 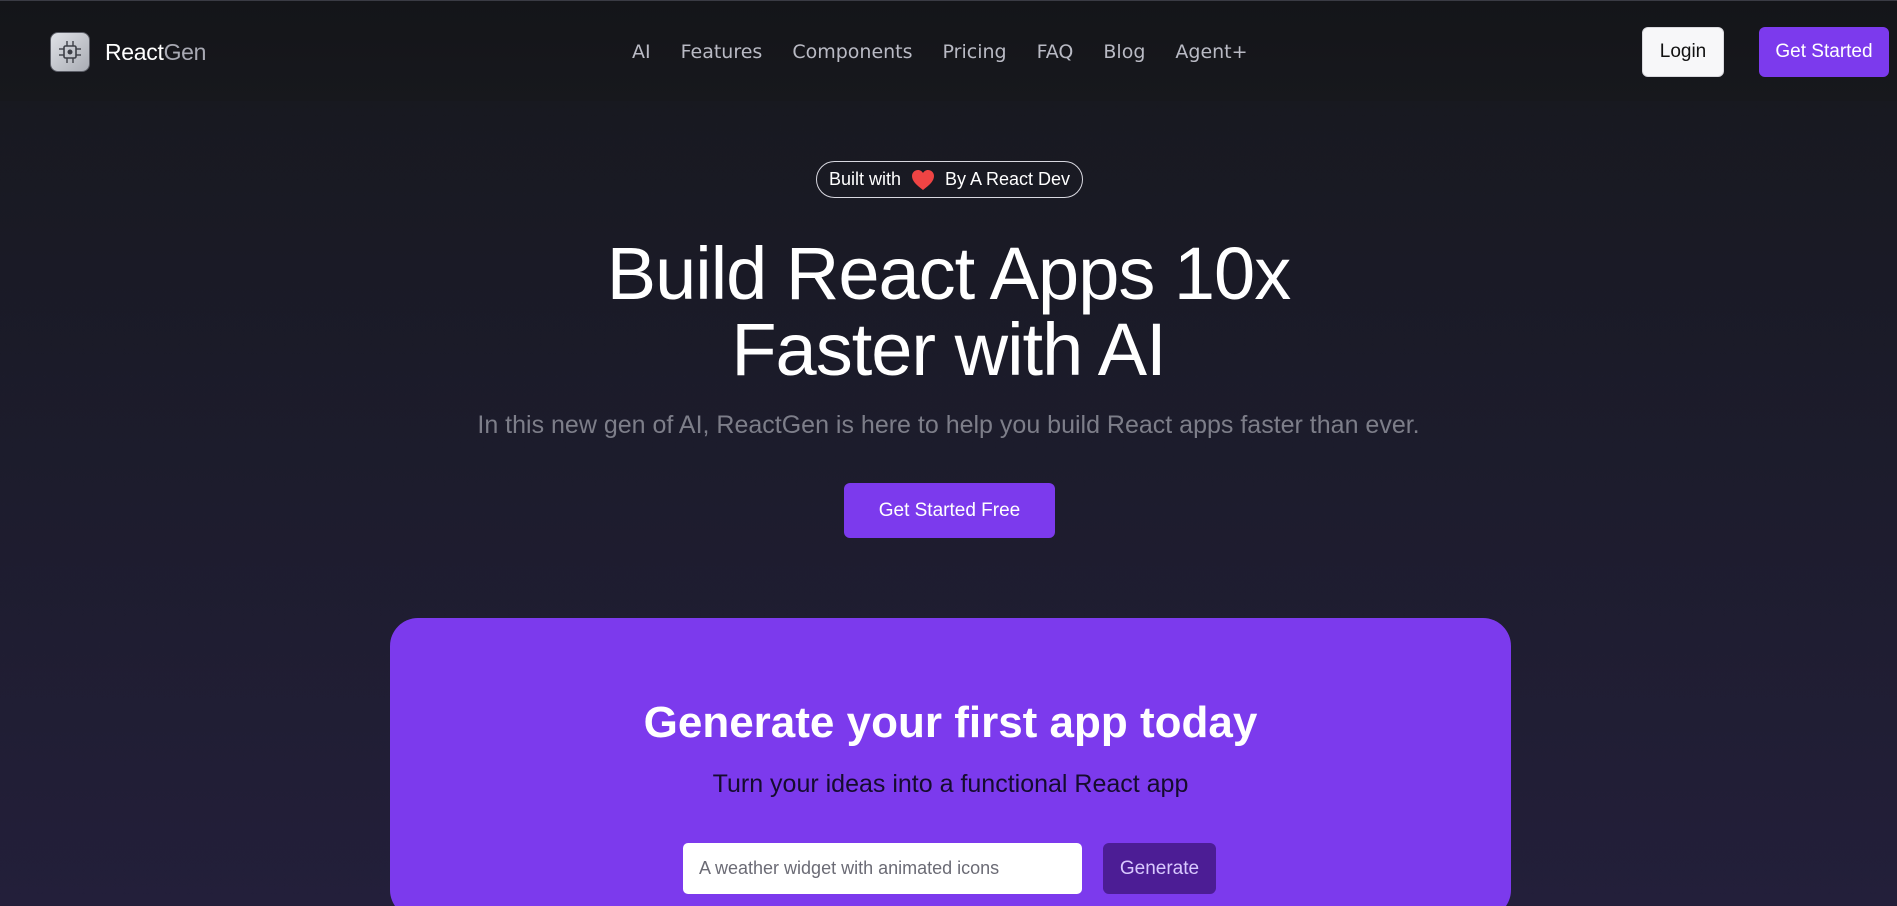 I want to click on chip-icon, so click(x=70, y=52).